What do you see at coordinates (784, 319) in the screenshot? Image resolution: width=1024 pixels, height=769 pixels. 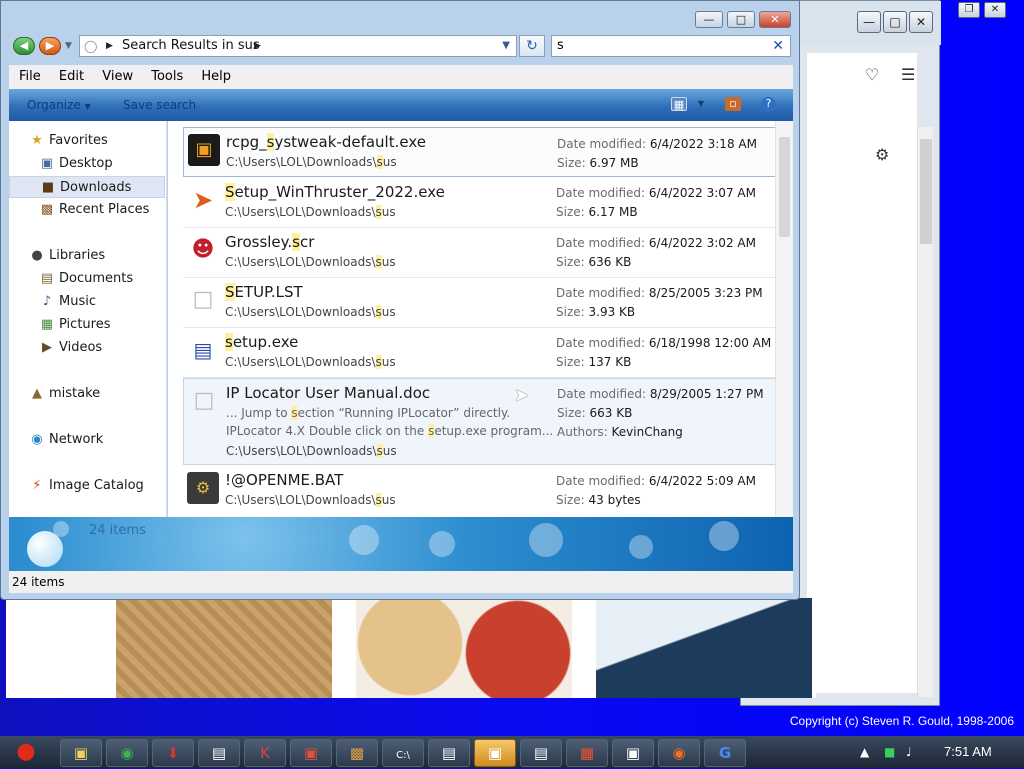 I see `results-scrollbar` at bounding box center [784, 319].